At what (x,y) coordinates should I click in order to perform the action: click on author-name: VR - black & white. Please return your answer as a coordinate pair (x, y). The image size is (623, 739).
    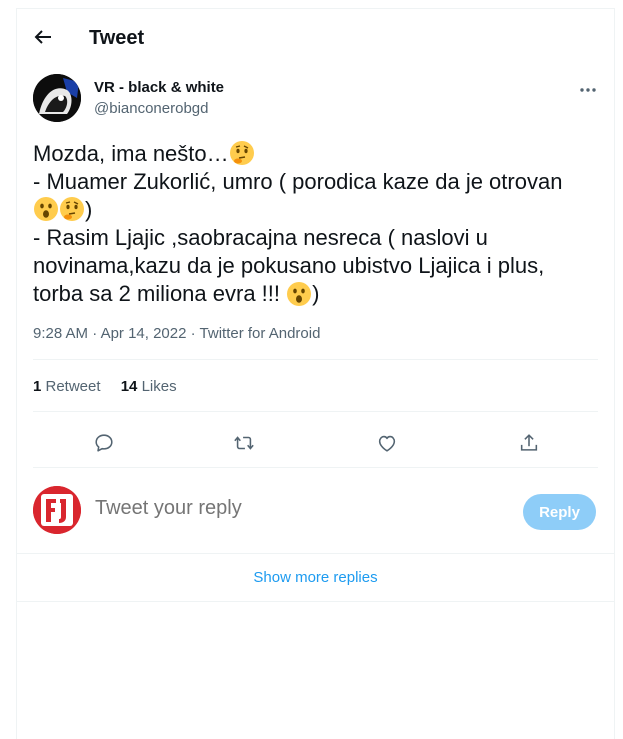
    Looking at the image, I should click on (159, 87).